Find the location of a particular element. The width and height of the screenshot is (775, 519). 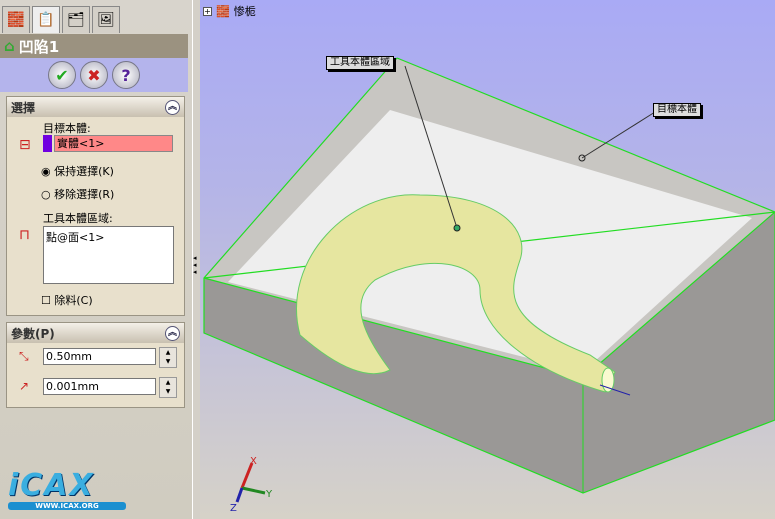

axis-z-label: Z is located at coordinates (233, 508).